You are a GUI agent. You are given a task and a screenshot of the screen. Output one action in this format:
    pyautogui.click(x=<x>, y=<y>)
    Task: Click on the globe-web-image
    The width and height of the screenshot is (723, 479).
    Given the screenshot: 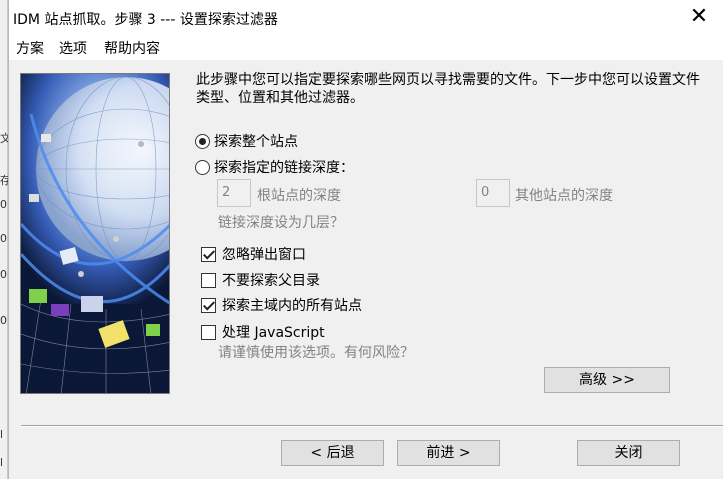 What is the action you would take?
    pyautogui.click(x=95, y=233)
    